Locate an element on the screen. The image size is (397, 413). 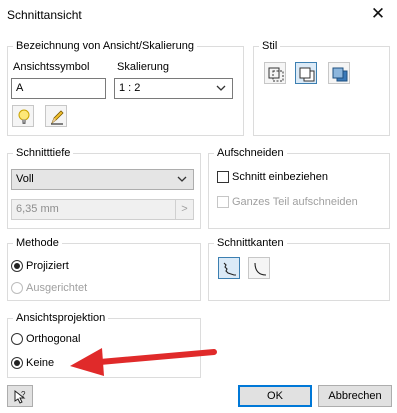
help-icon: ? is located at coordinates (20, 396).